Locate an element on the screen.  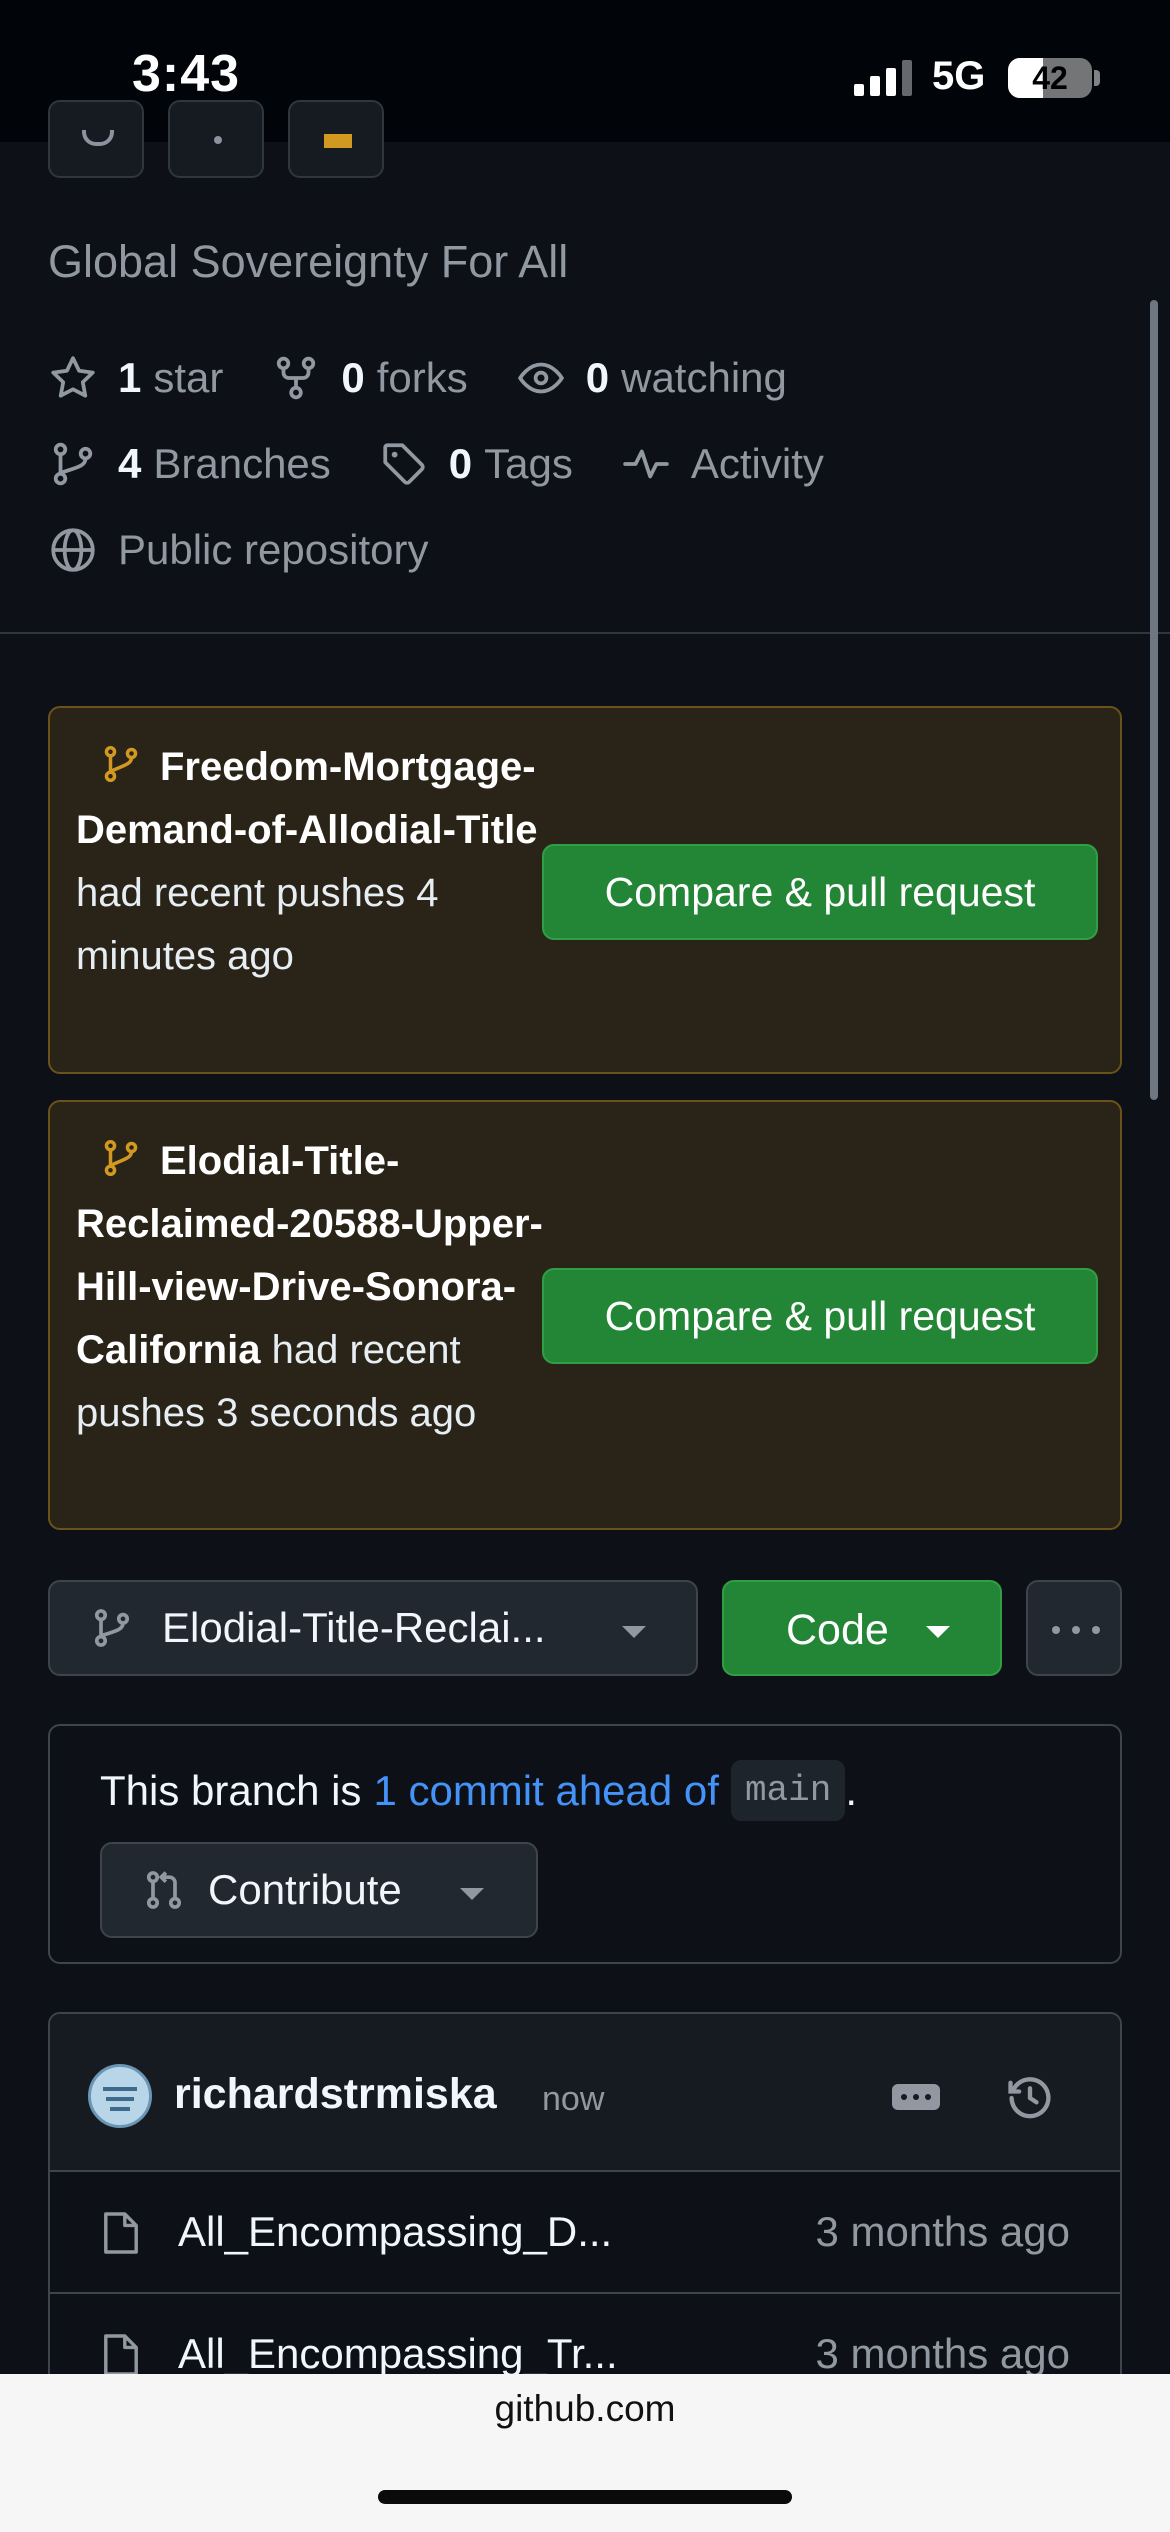
tags-label: Tags is located at coordinates (528, 464).